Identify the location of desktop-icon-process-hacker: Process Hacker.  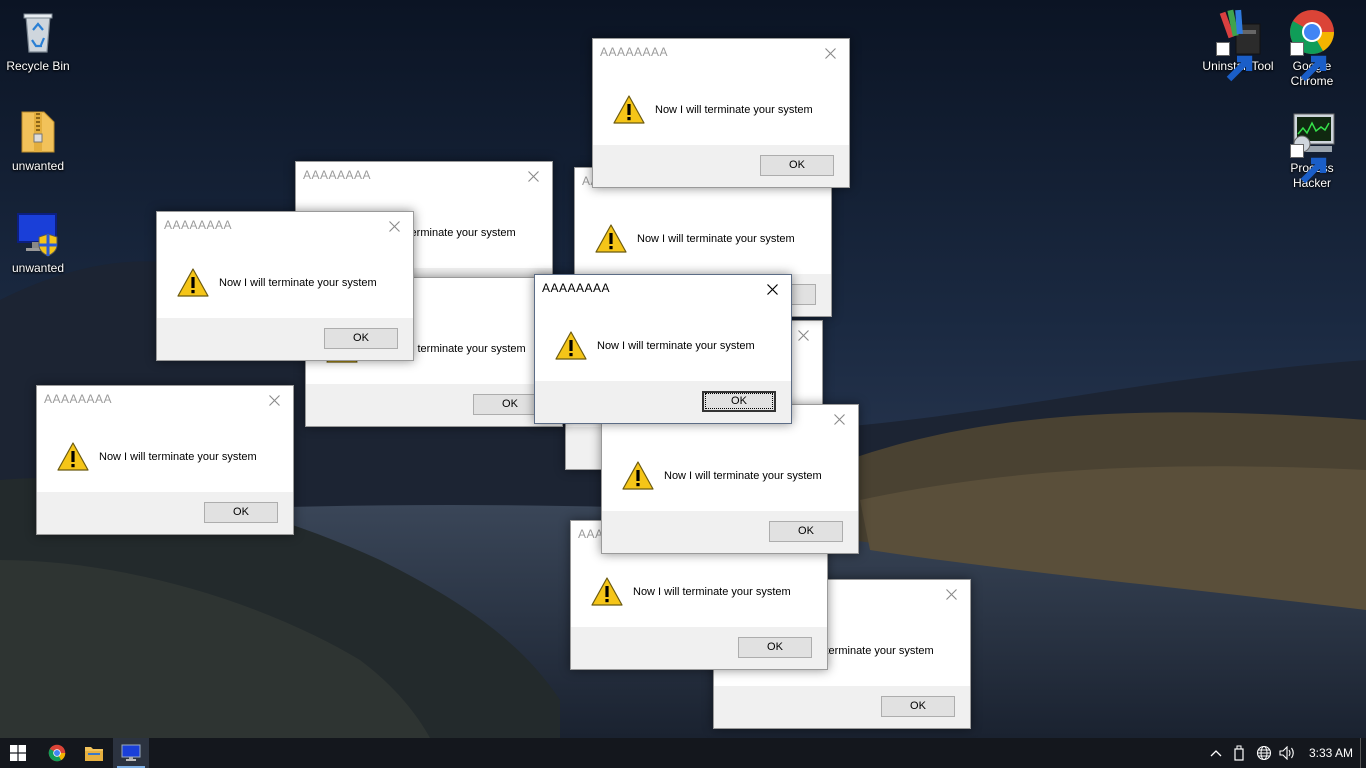
(1312, 150).